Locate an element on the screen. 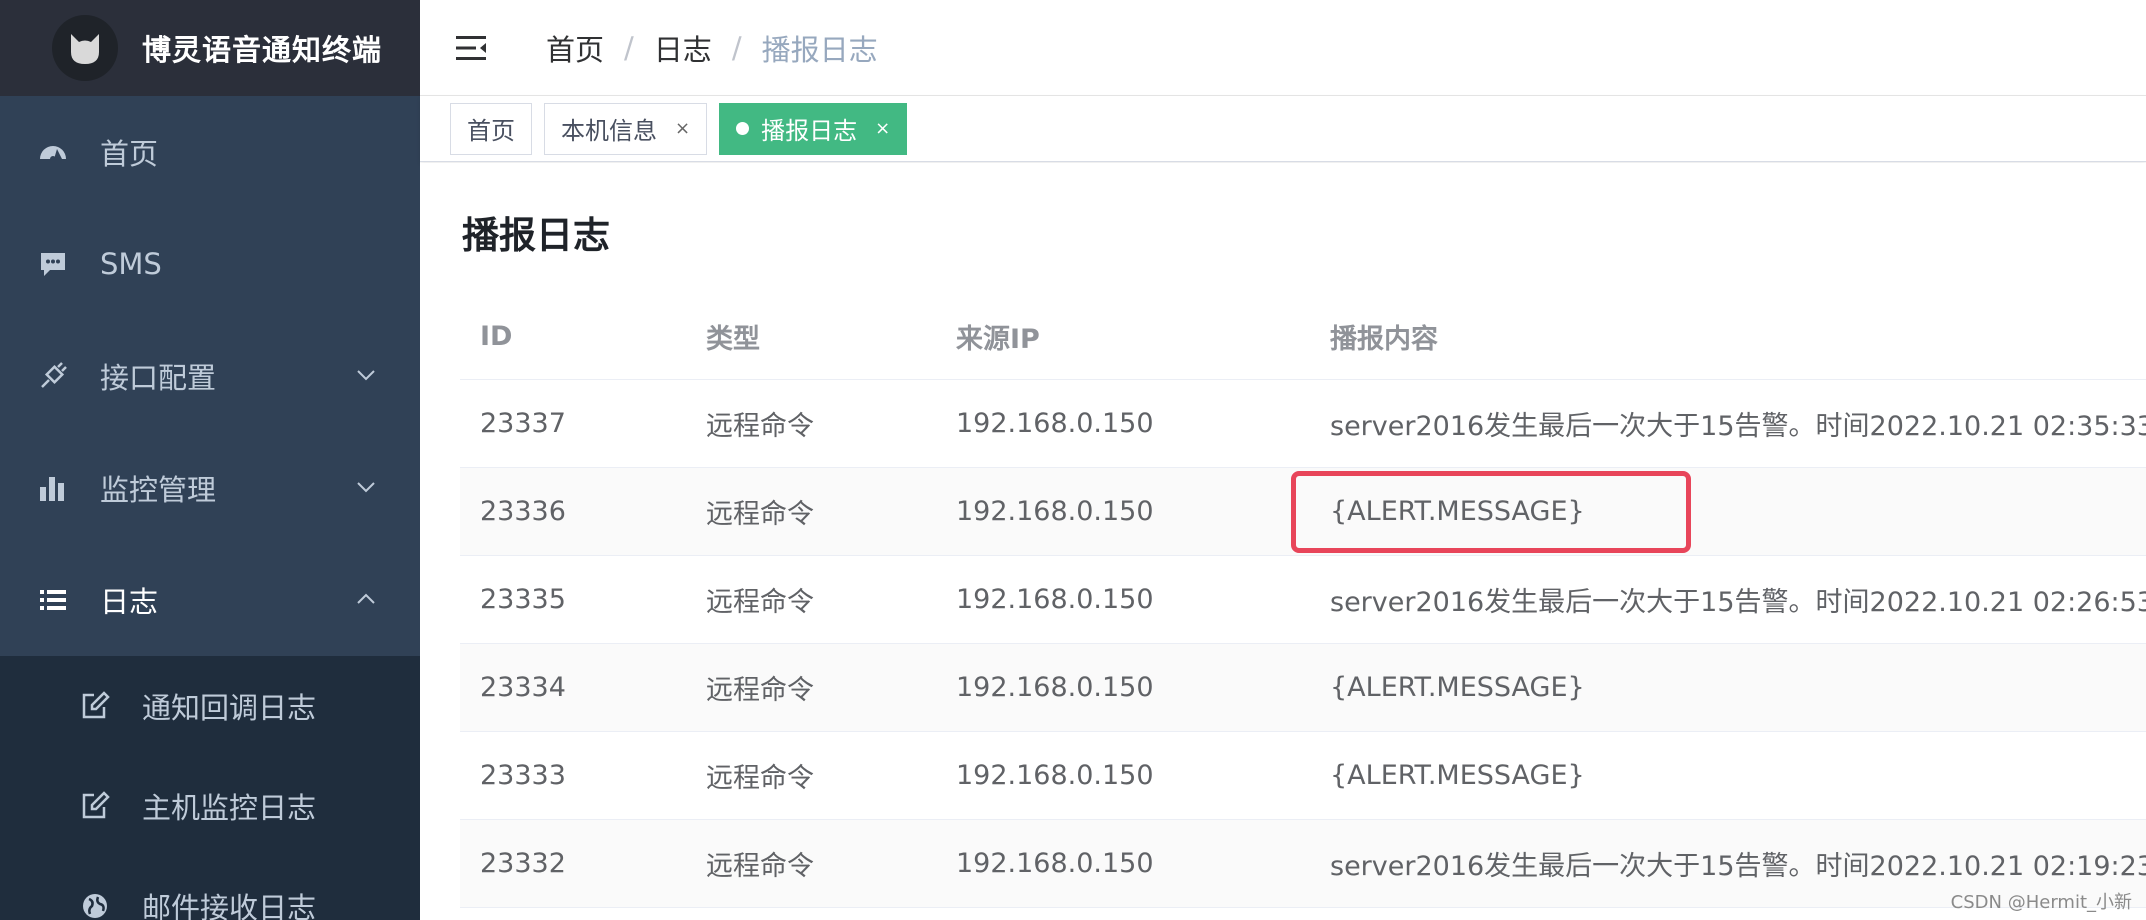 The width and height of the screenshot is (2146, 920). table-row: 23333 远程命令 192.168.0.150 {ALERT.MESSAGE} is located at coordinates (1303, 776).